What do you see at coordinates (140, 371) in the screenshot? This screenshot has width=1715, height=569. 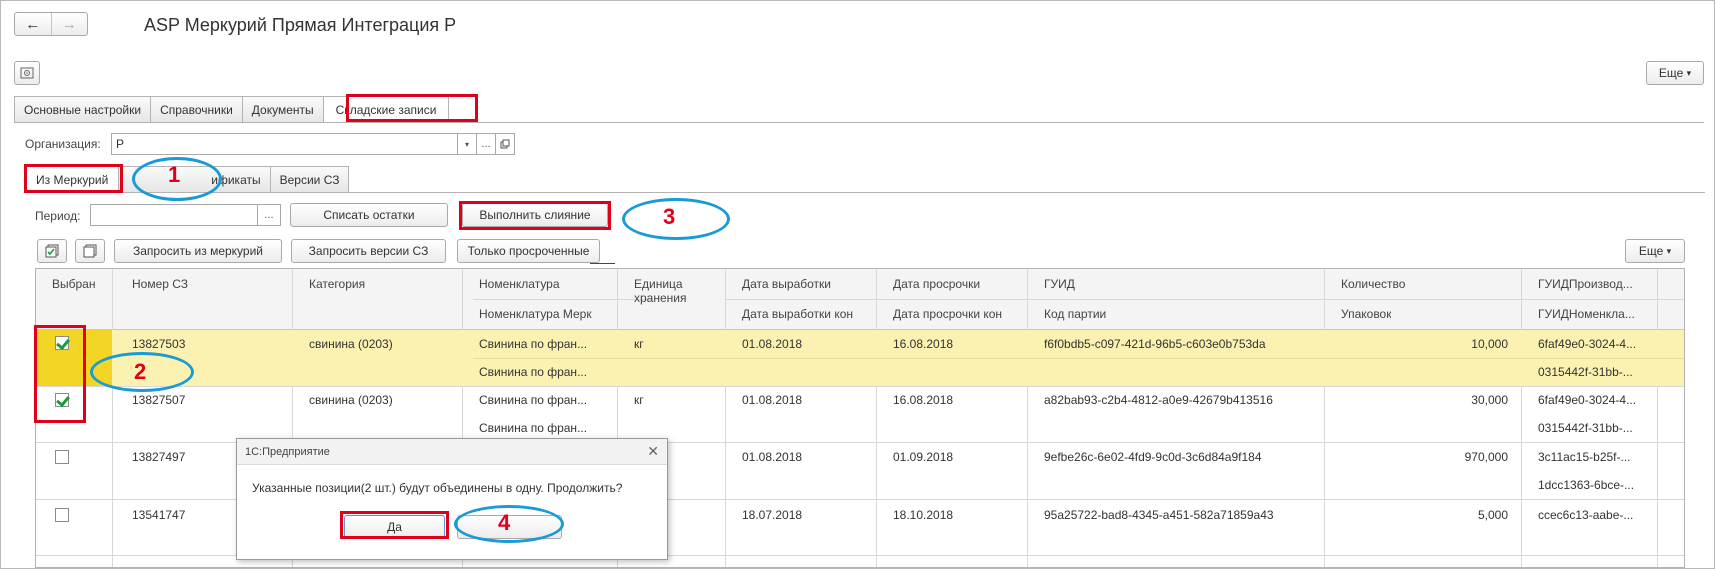 I see `annotation-number-2: 2` at bounding box center [140, 371].